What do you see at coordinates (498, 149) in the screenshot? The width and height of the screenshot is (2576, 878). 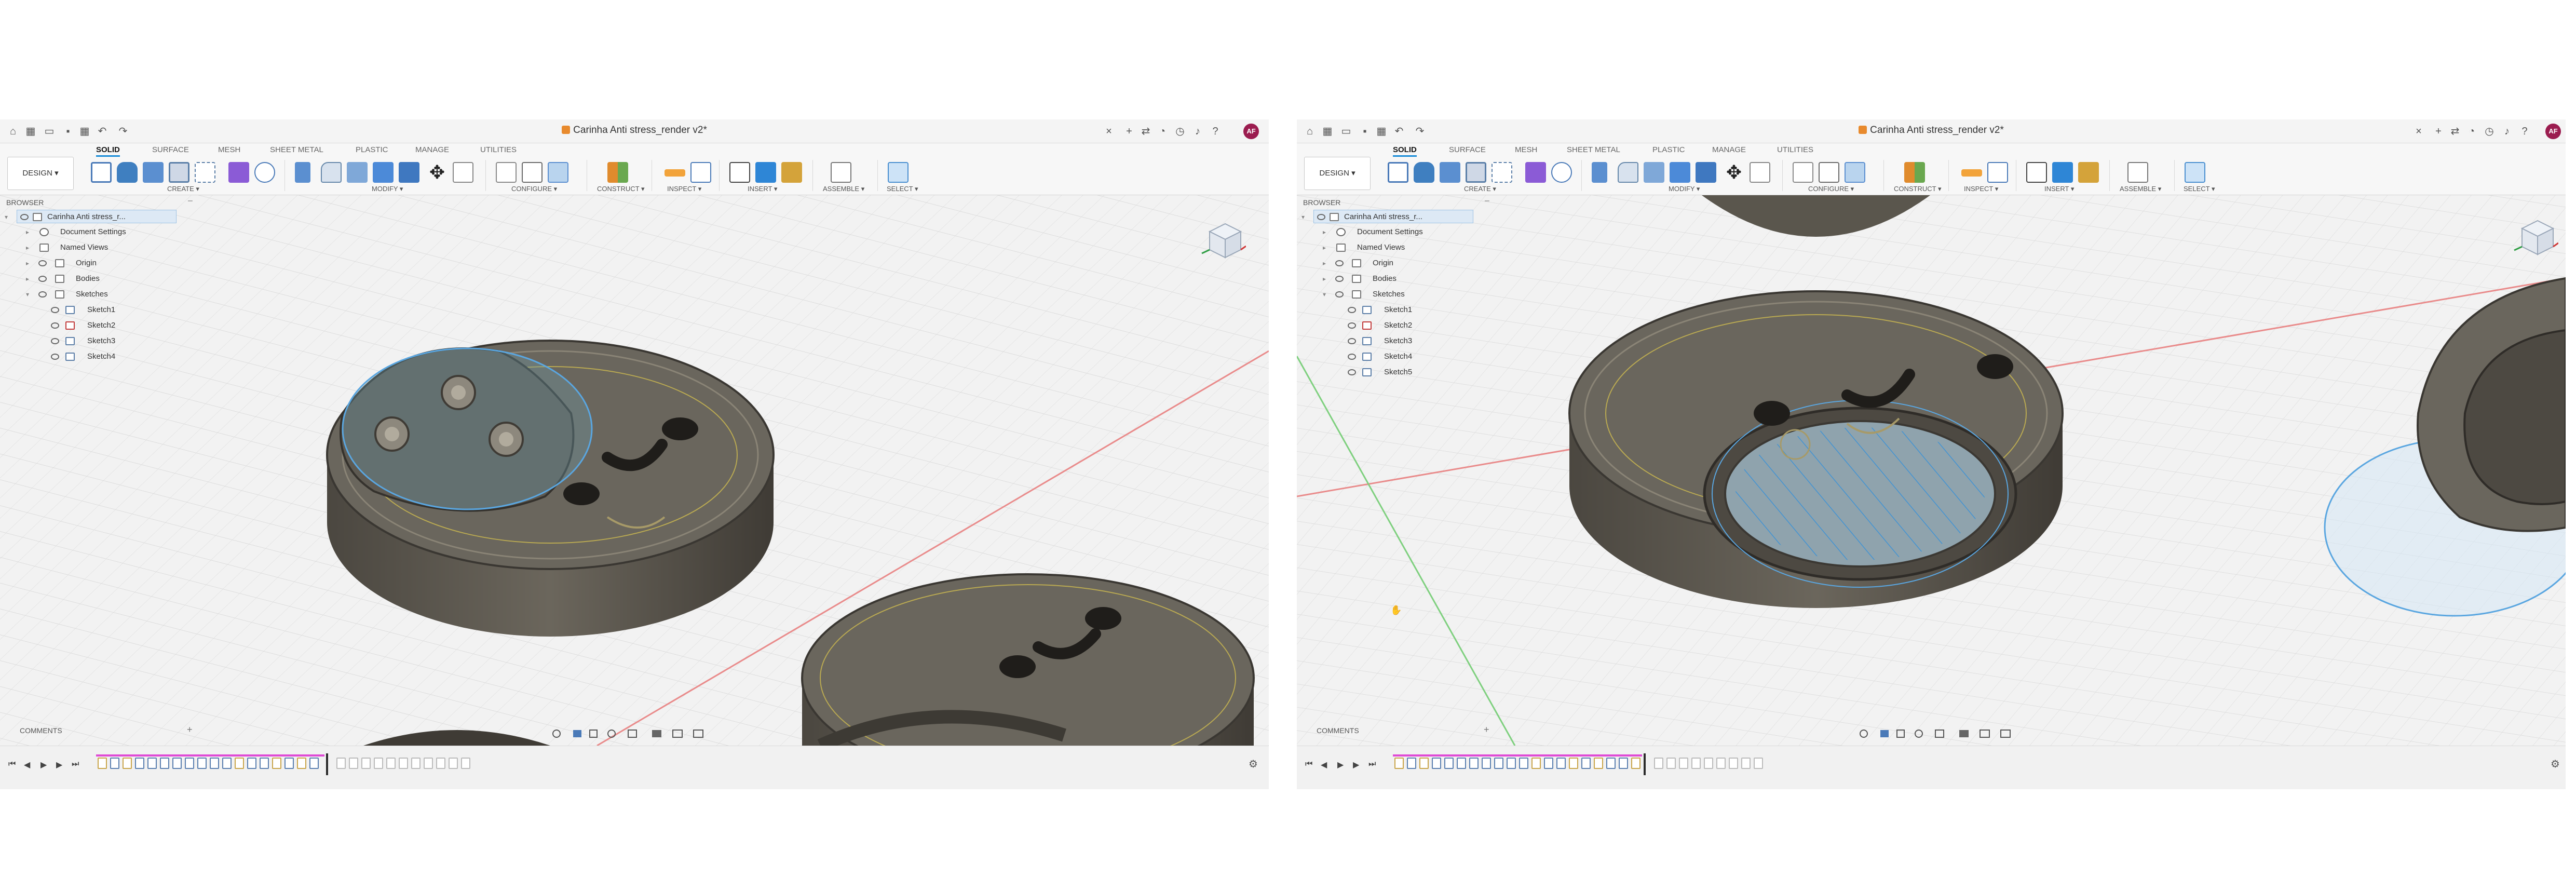 I see `tab-utilities: UTILITIES` at bounding box center [498, 149].